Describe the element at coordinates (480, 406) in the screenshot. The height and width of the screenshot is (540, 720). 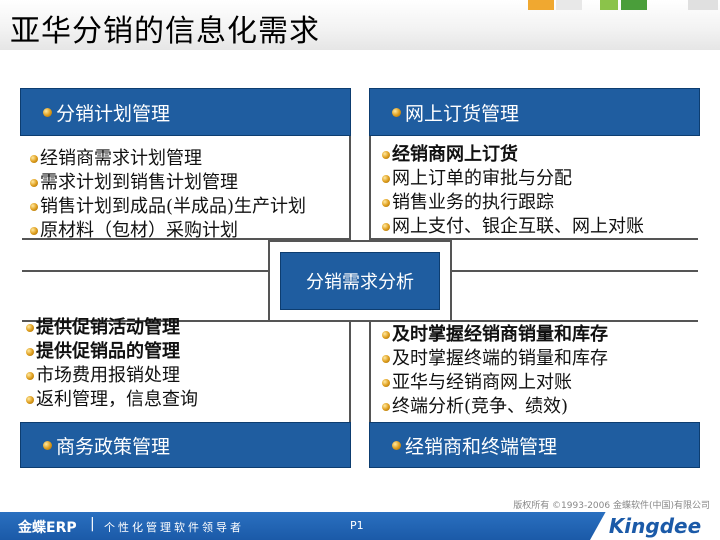
I see `list-item-text: 终端分析(竞争、绩效)` at that location.